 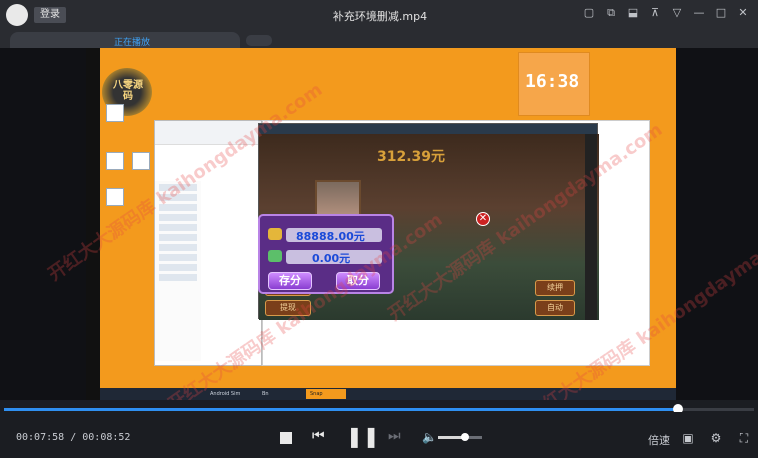 What do you see at coordinates (259, 40) in the screenshot?
I see `tab-secondary` at bounding box center [259, 40].